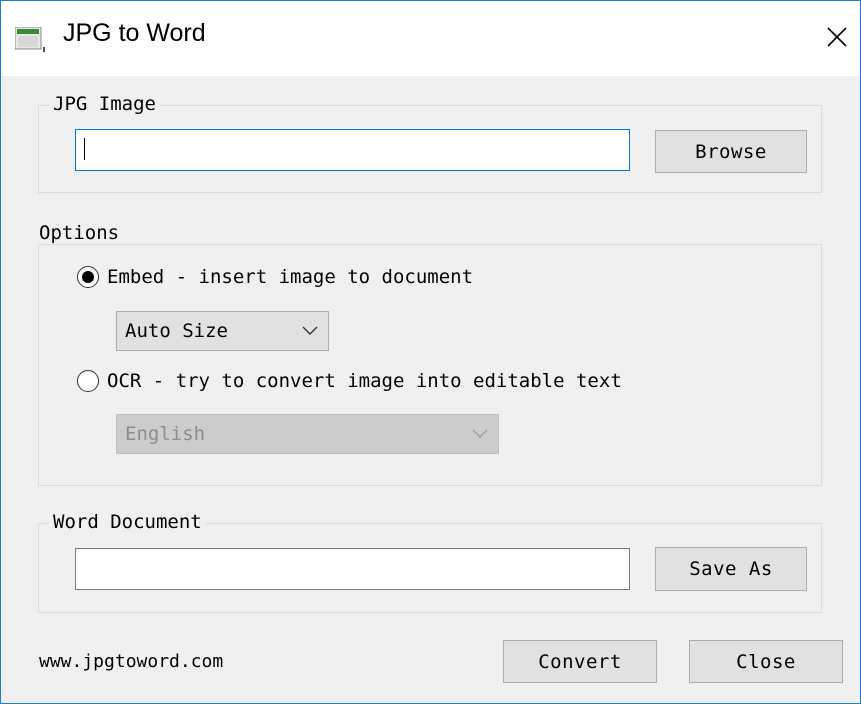  Describe the element at coordinates (30, 39) in the screenshot. I see `app-icon` at that location.